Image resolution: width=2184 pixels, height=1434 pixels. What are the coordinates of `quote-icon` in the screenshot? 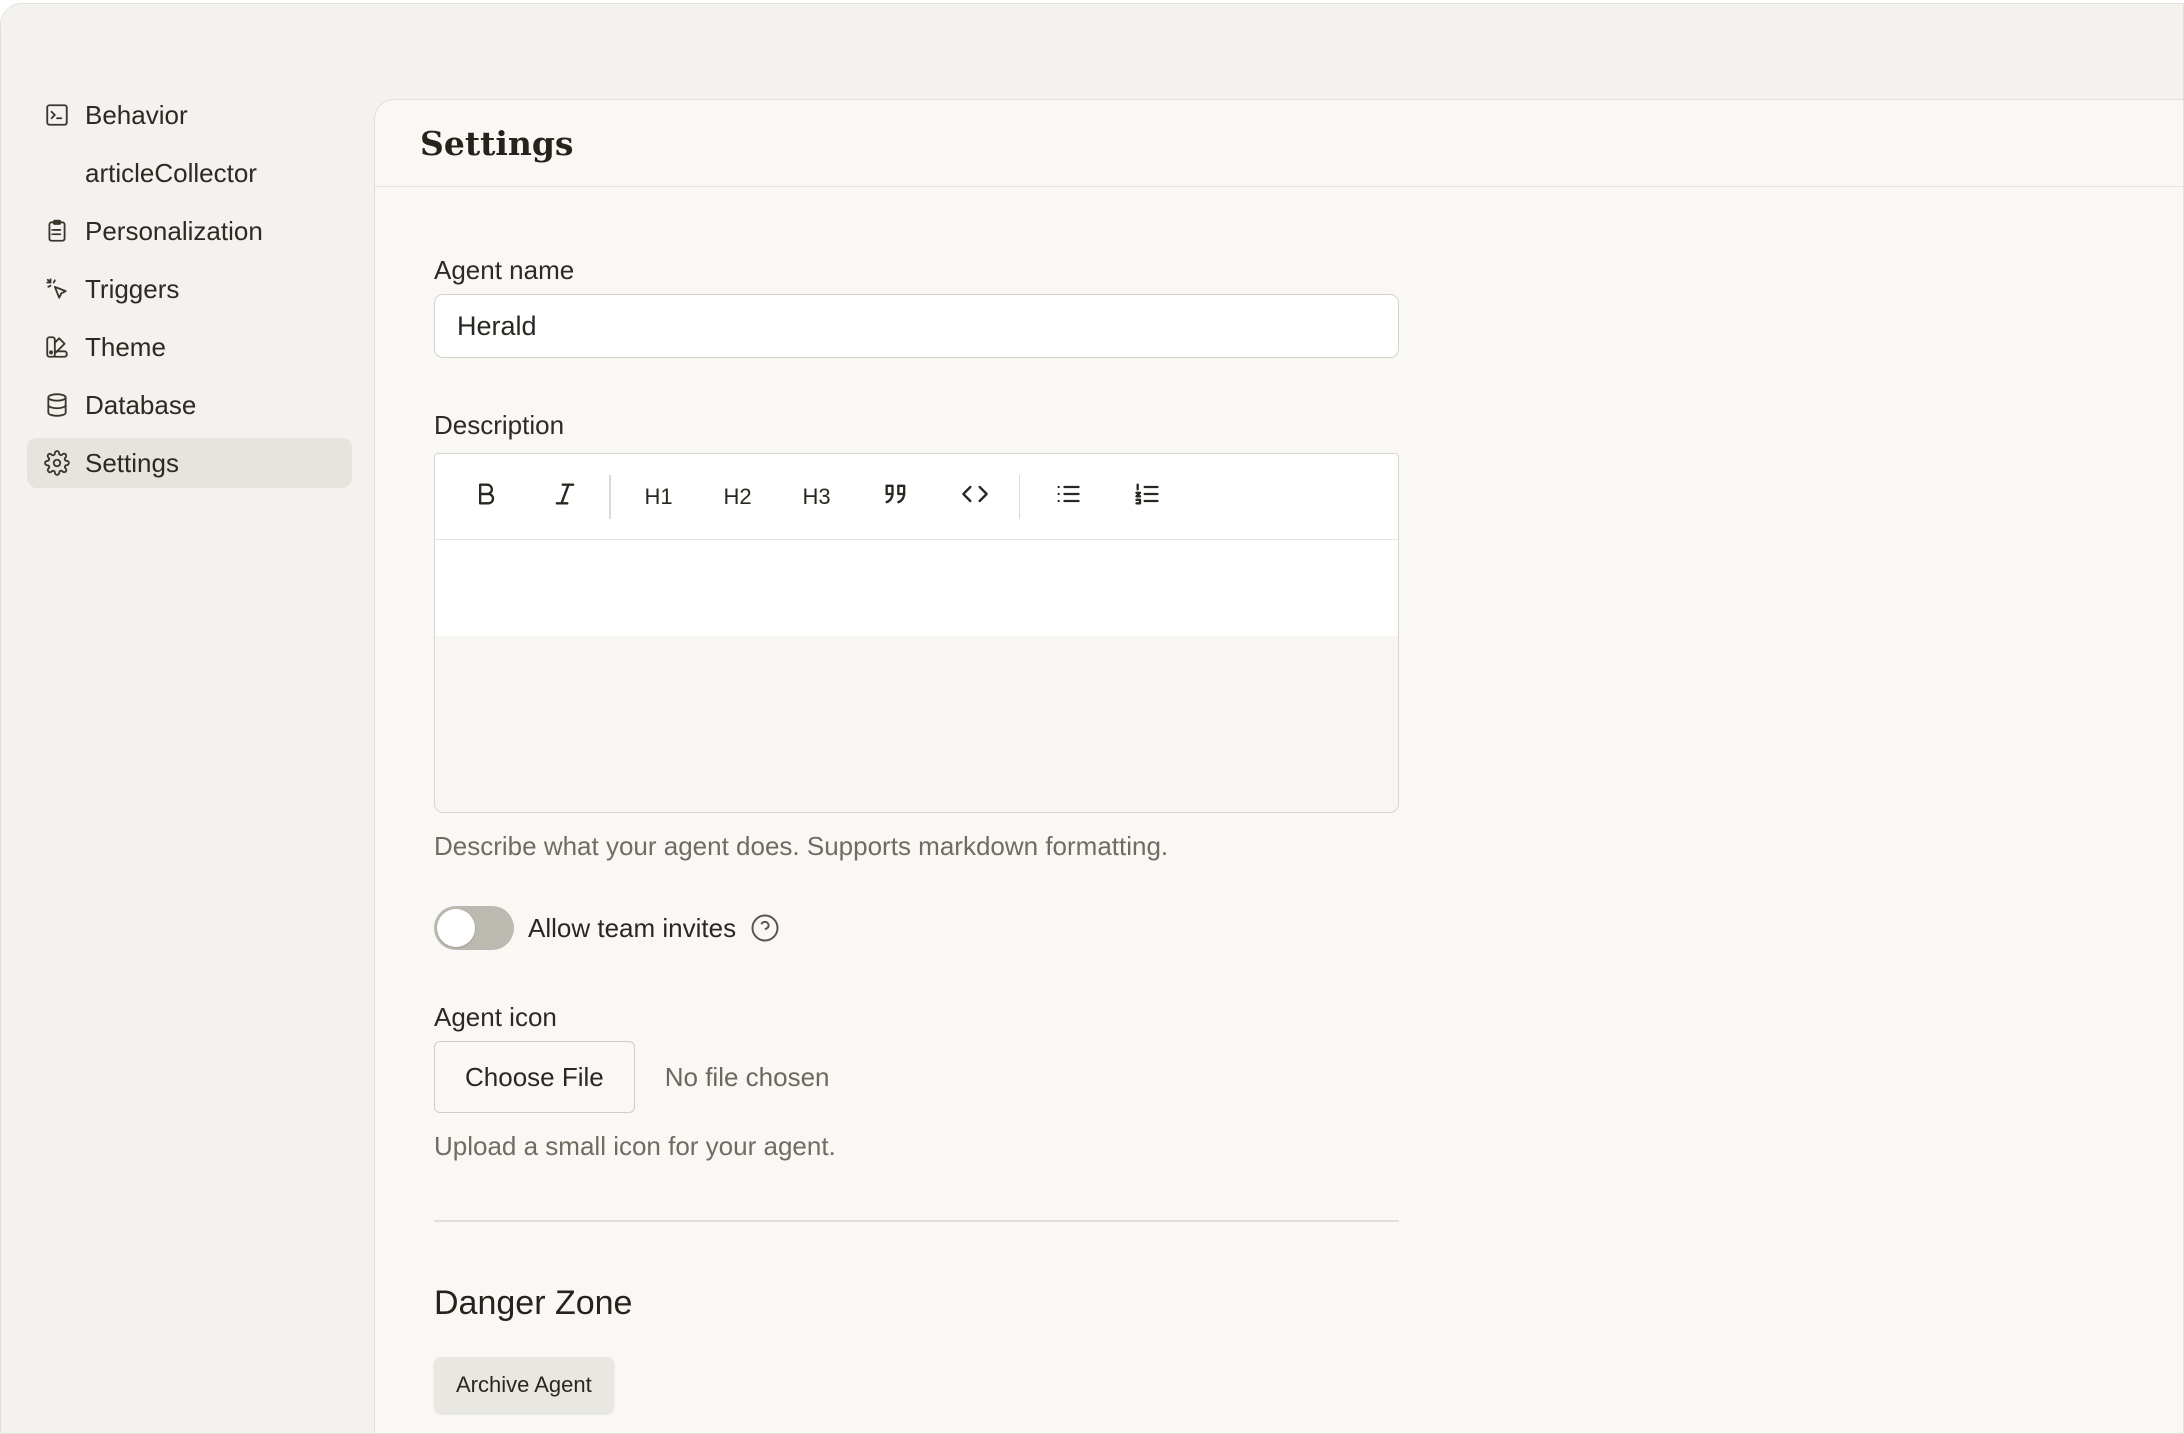 It's located at (896, 497).